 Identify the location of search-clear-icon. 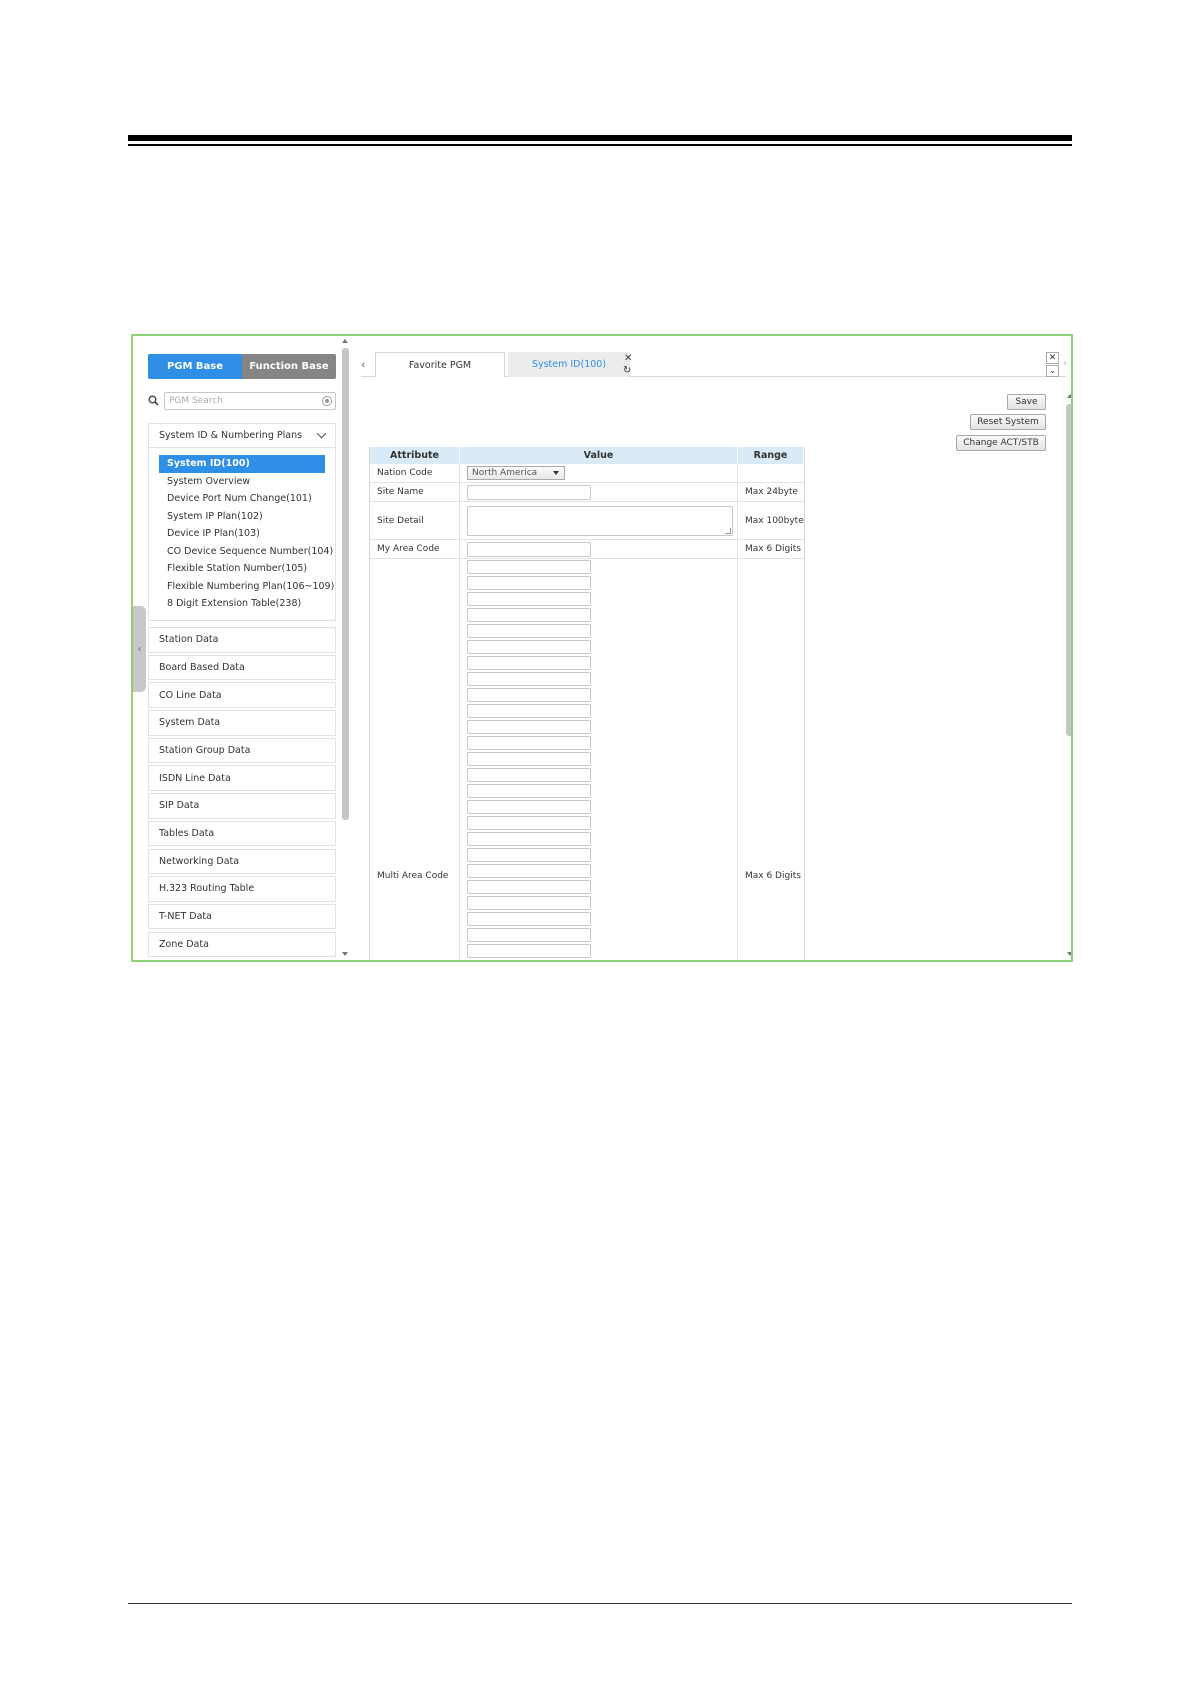
(327, 401).